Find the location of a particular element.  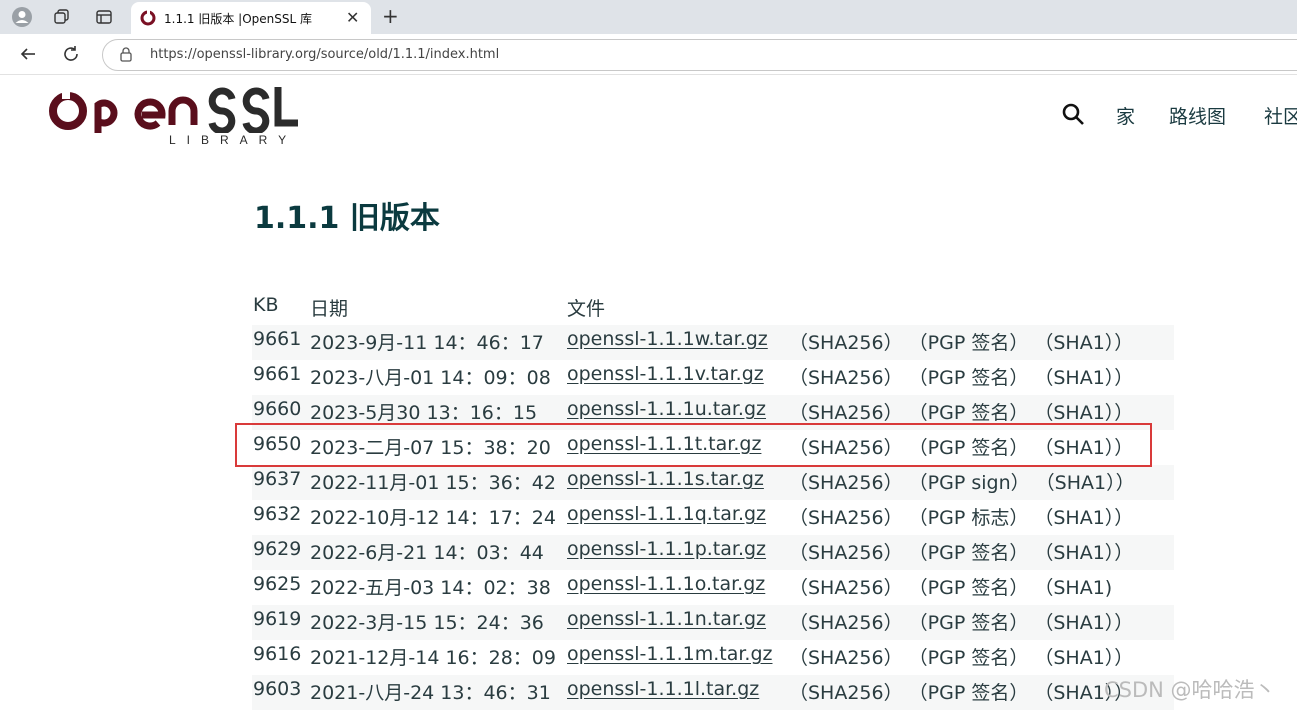

row-date: 2022-五月-03 14：02：38 is located at coordinates (430, 588).